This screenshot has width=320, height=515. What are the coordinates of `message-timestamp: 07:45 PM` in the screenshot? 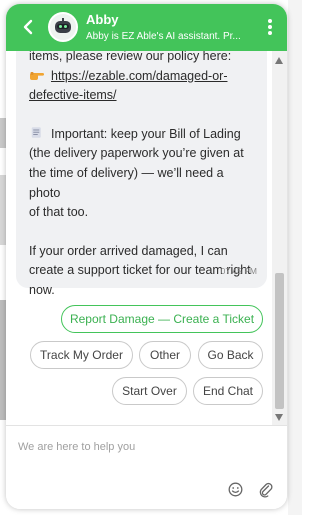 It's located at (238, 271).